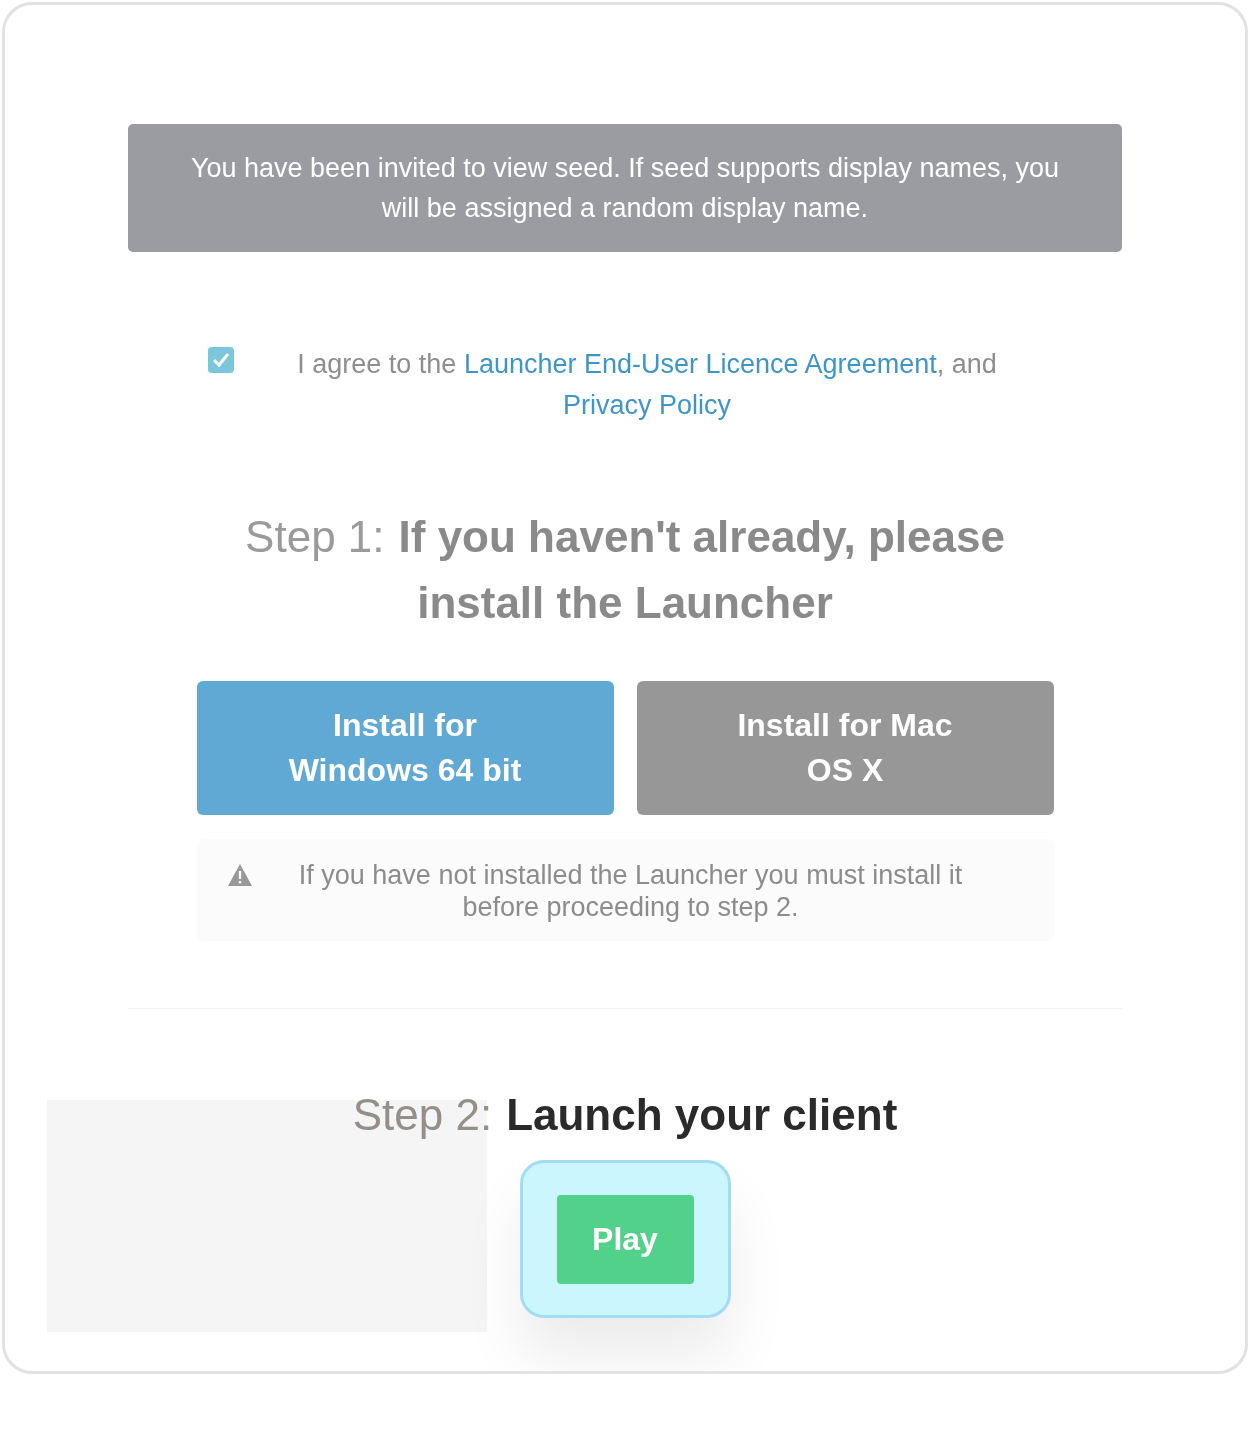 This screenshot has height=1448, width=1250. What do you see at coordinates (845, 748) in the screenshot?
I see `install-button: Install for Mac OS X` at bounding box center [845, 748].